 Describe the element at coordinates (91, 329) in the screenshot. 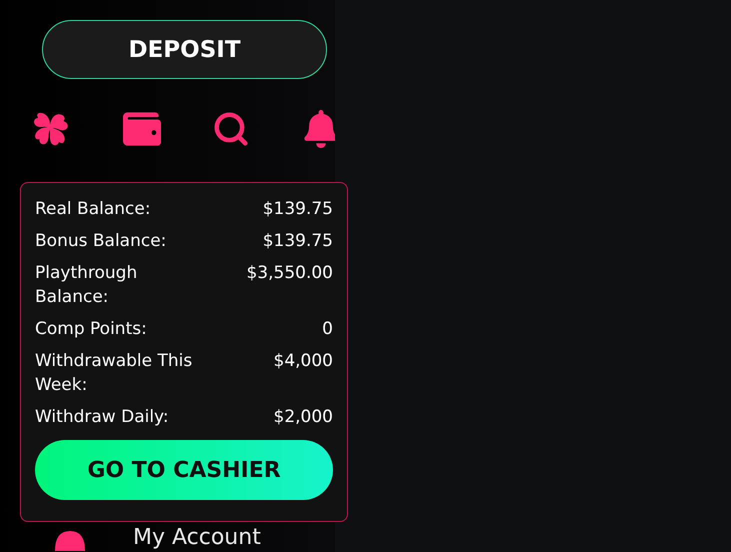

I see `balance-label: Comp Points:` at that location.